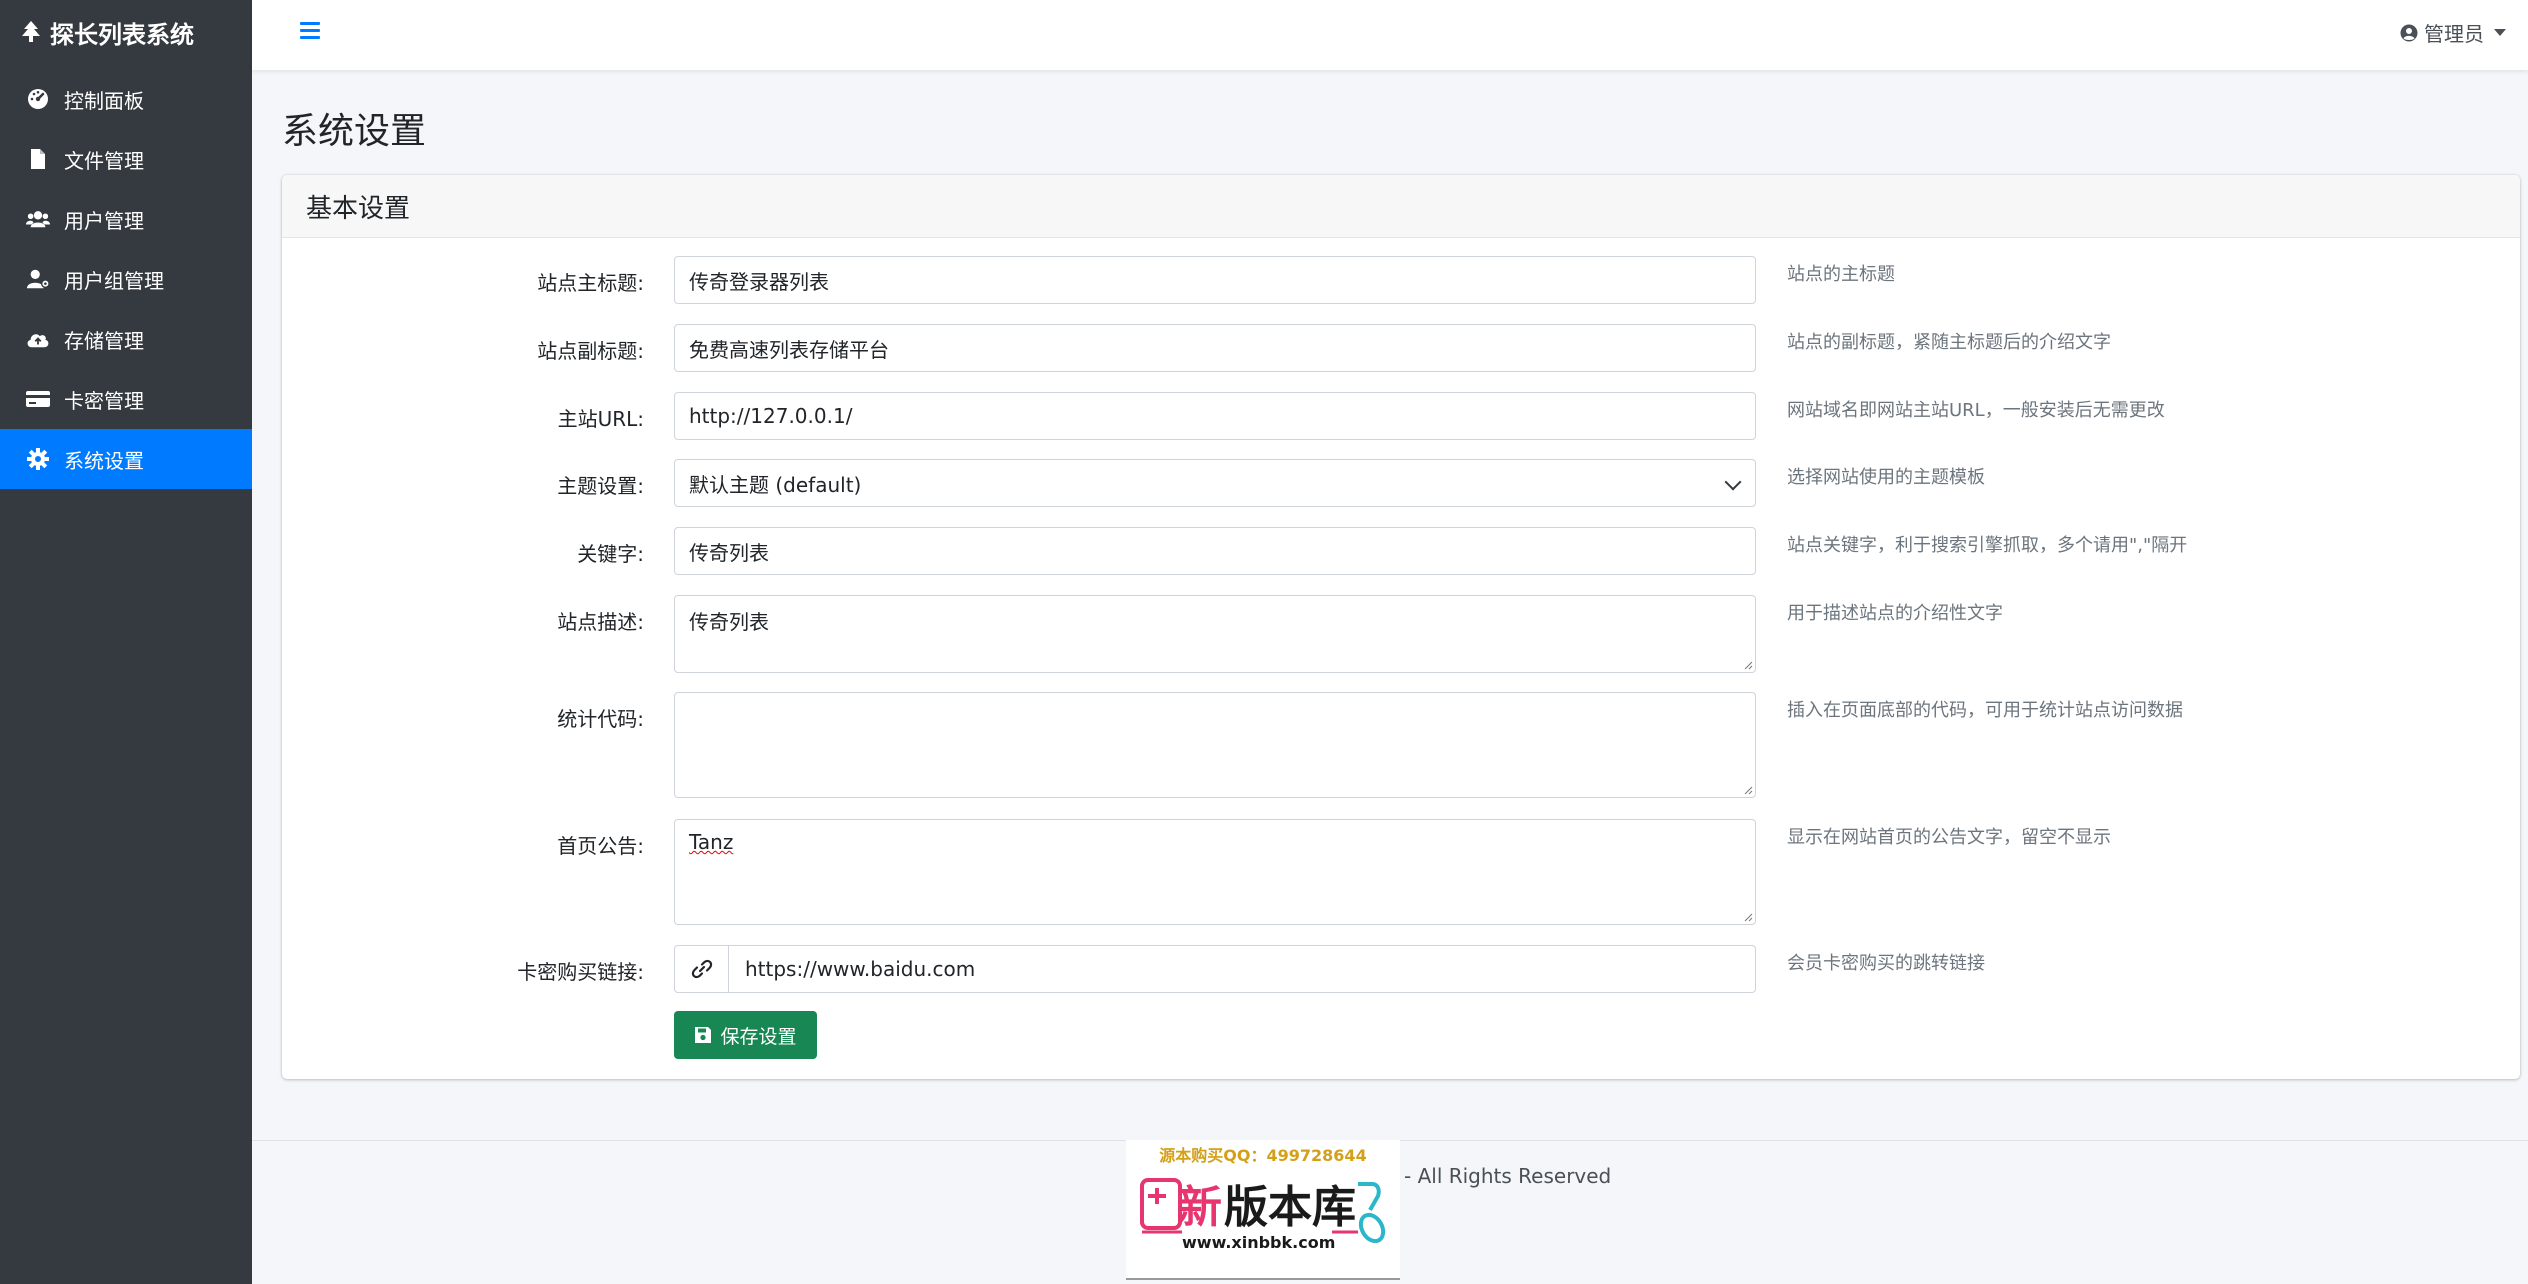  Describe the element at coordinates (104, 220) in the screenshot. I see `sidebar-item-label: 用户管理` at that location.